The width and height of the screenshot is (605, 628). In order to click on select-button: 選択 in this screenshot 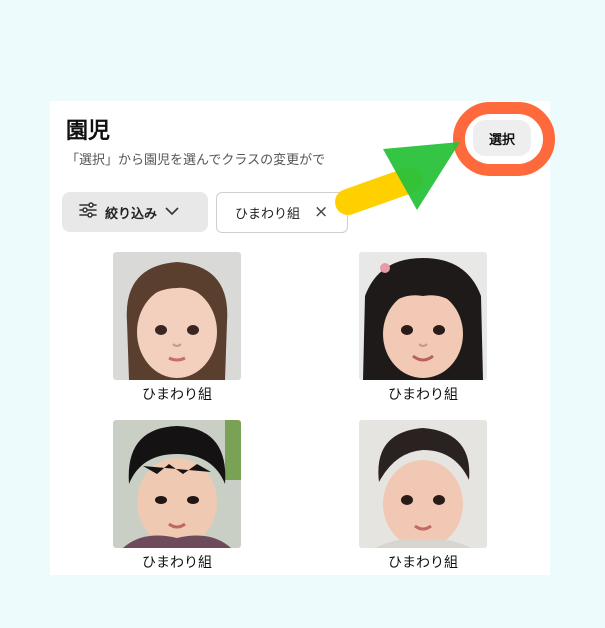, I will do `click(502, 138)`.